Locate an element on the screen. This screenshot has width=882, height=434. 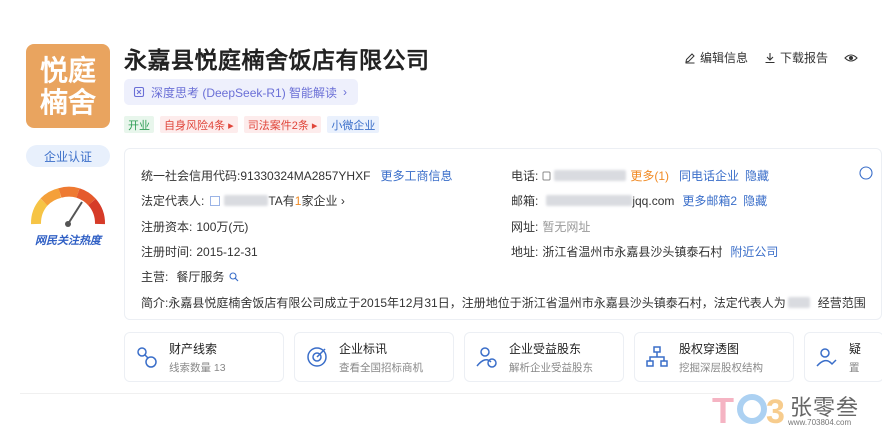
attention-gauge-label: 网民关注热度 is located at coordinates (68, 241).